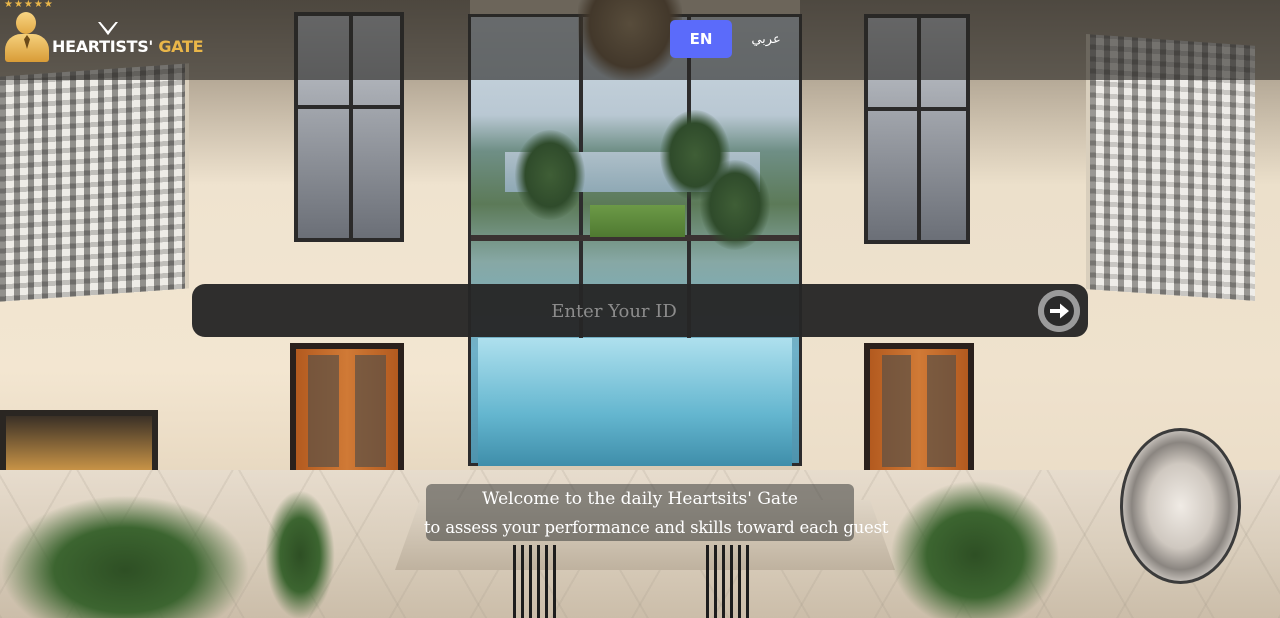 This screenshot has width=1280, height=618. I want to click on logo-text-accent: GATE, so click(181, 46).